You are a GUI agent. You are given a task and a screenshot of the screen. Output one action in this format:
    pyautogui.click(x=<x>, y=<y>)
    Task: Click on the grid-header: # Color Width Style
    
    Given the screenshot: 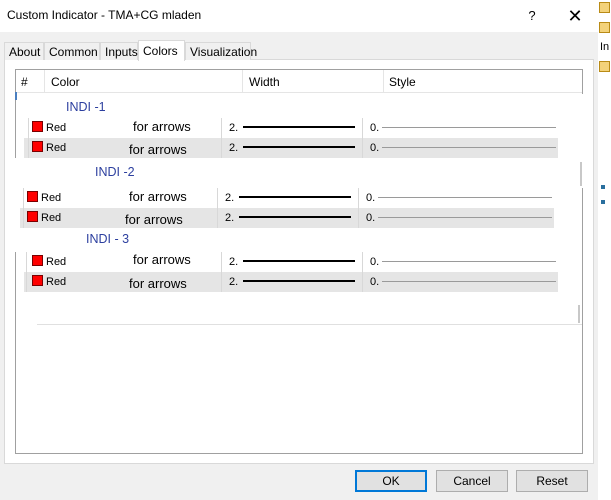 What is the action you would take?
    pyautogui.click(x=299, y=81)
    